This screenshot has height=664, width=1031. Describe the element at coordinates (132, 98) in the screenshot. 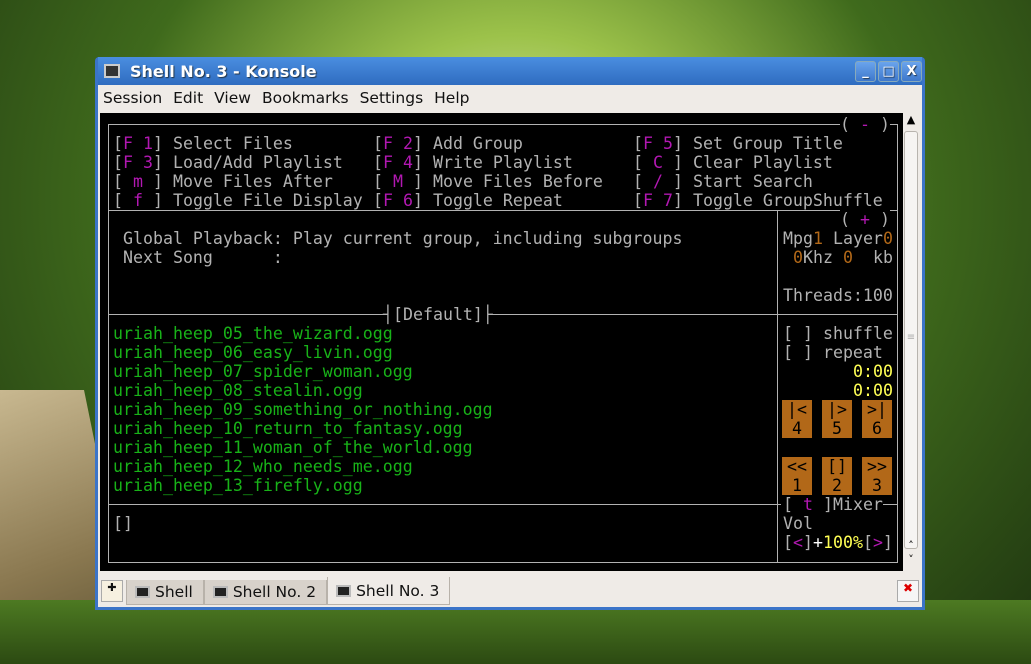

I see `menu-session: Session` at that location.